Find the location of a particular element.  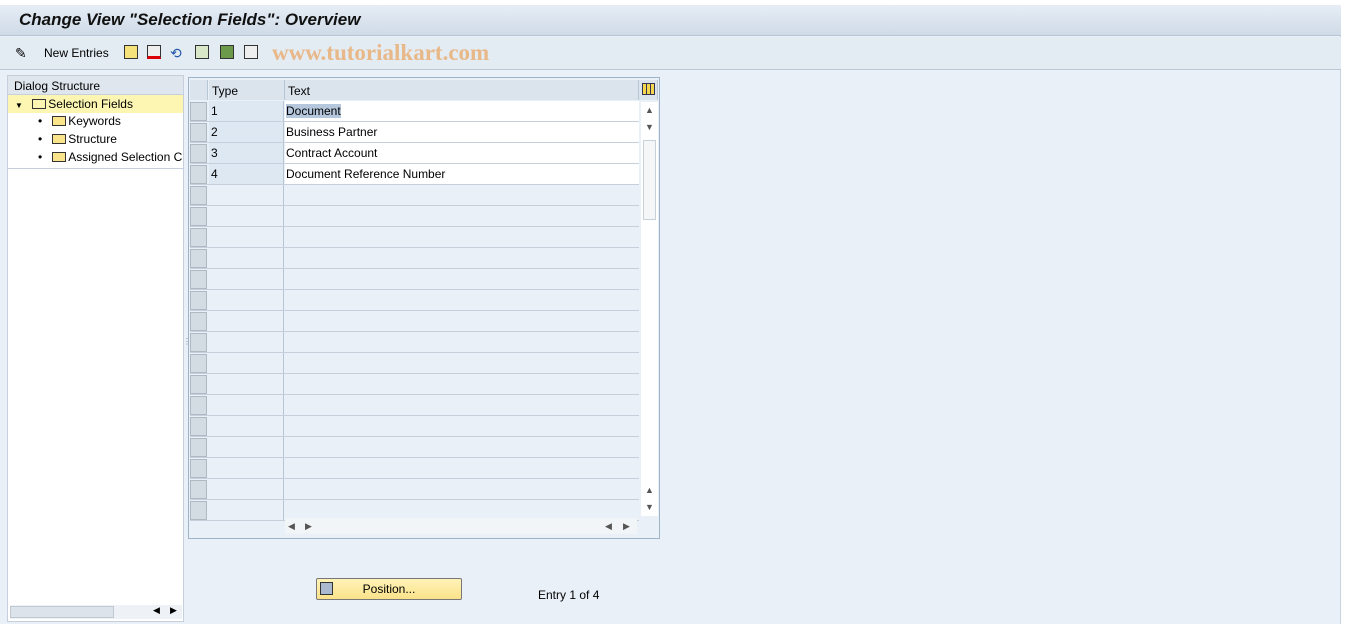

expand-triangle-icon: ▼ is located at coordinates (19, 105).